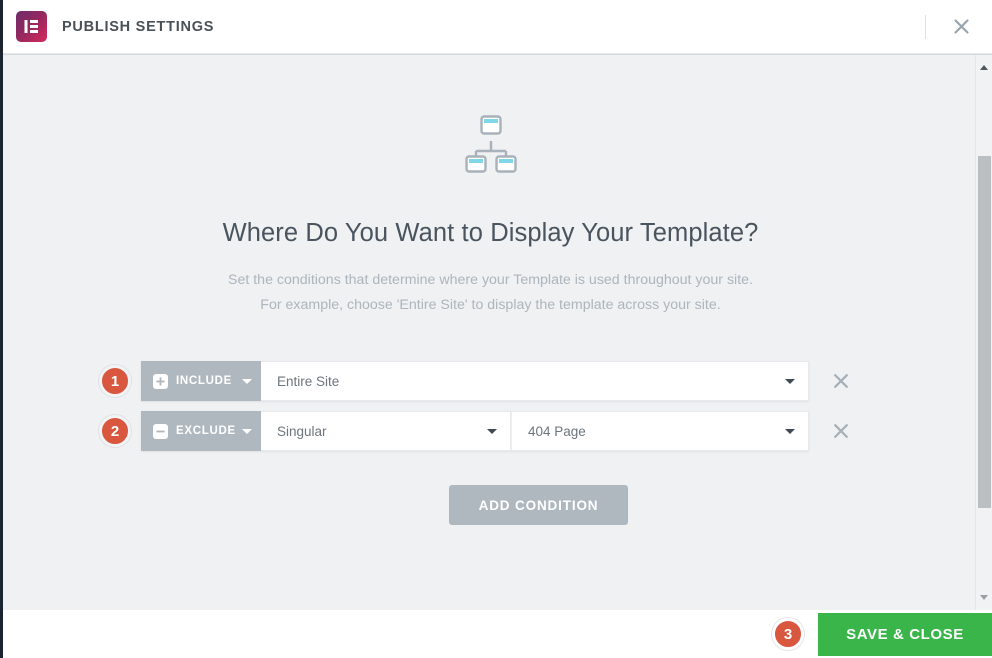 This screenshot has height=658, width=992. What do you see at coordinates (302, 431) in the screenshot?
I see `condition-value-label: Singular` at bounding box center [302, 431].